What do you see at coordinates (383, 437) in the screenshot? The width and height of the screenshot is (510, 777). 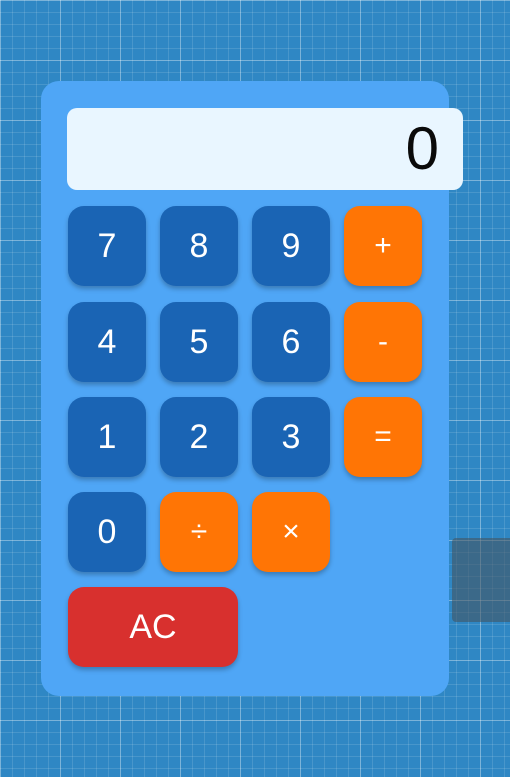 I see `equals-button: =` at bounding box center [383, 437].